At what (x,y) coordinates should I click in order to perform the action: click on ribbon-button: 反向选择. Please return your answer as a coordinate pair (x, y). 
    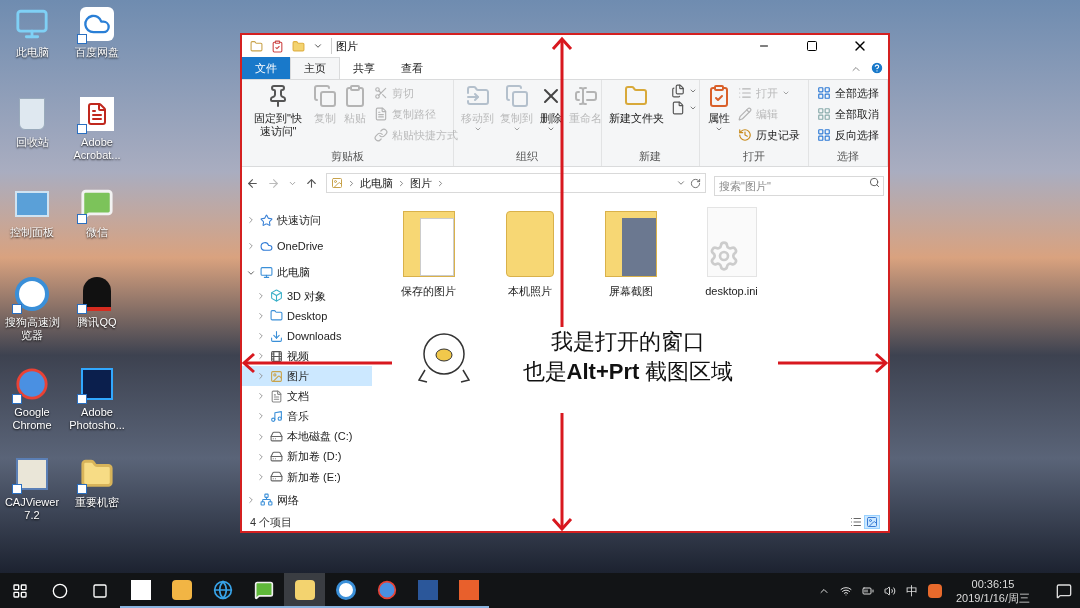
    Looking at the image, I should click on (848, 135).